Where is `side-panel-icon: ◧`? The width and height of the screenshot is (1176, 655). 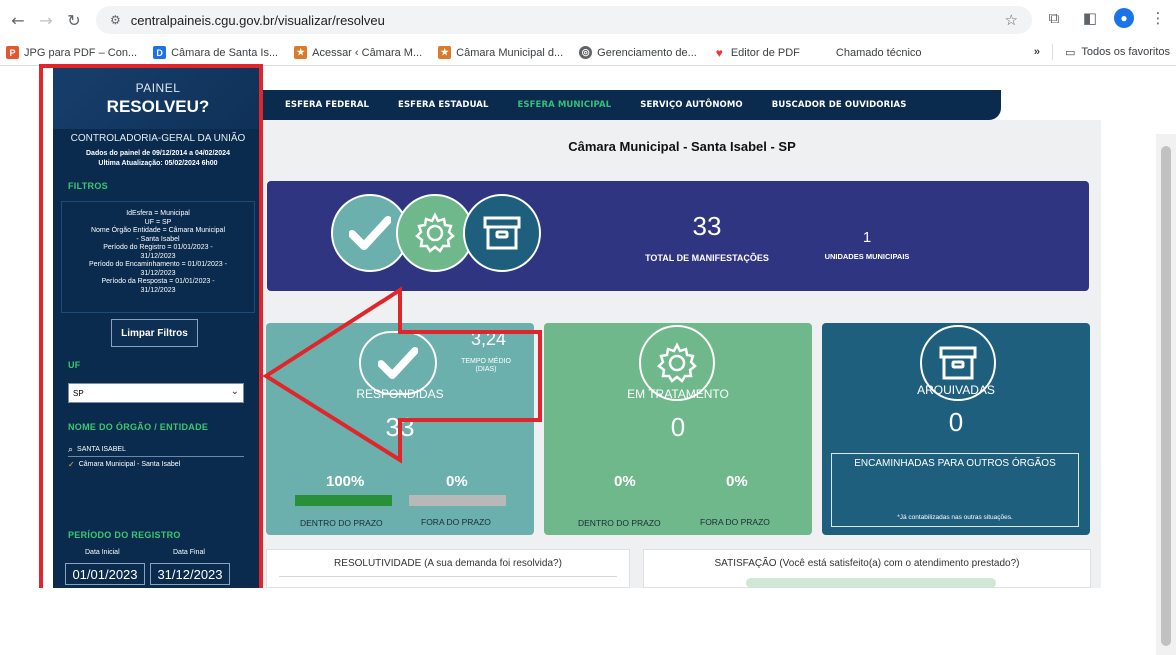
side-panel-icon: ◧ is located at coordinates (1090, 18).